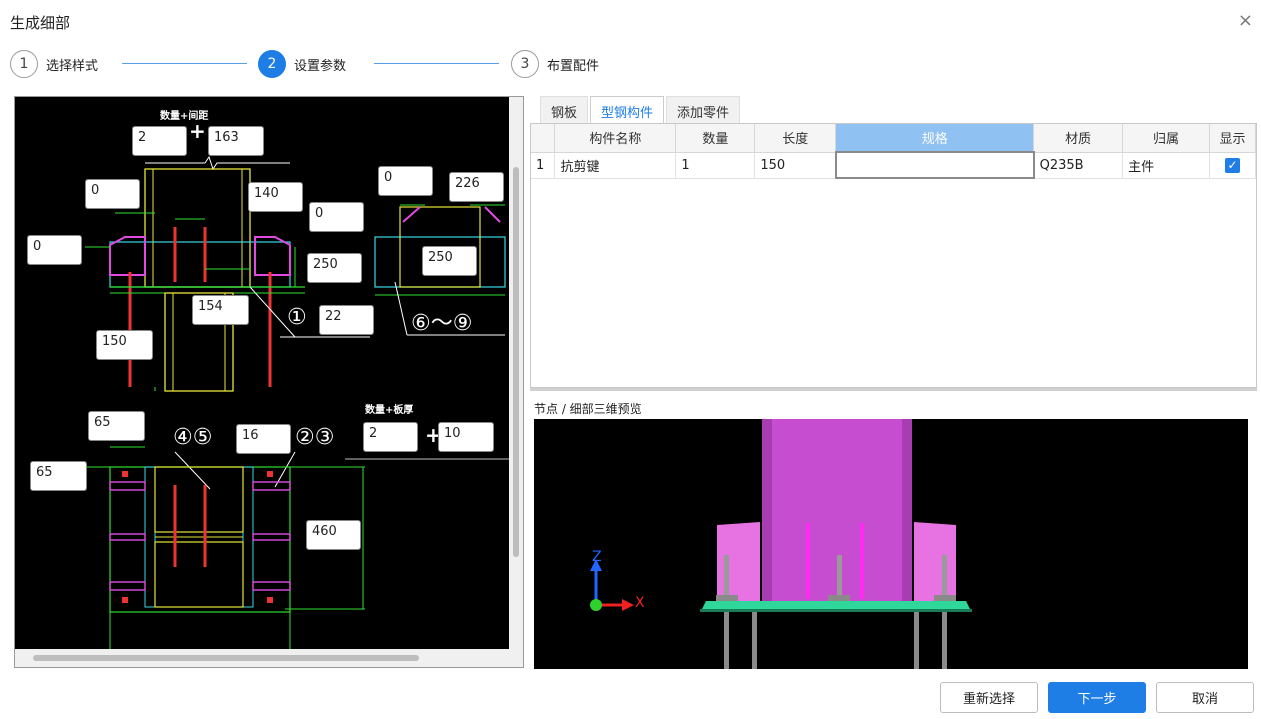 The height and width of the screenshot is (719, 1261). What do you see at coordinates (272, 64) in the screenshot?
I see `step-number: 2` at bounding box center [272, 64].